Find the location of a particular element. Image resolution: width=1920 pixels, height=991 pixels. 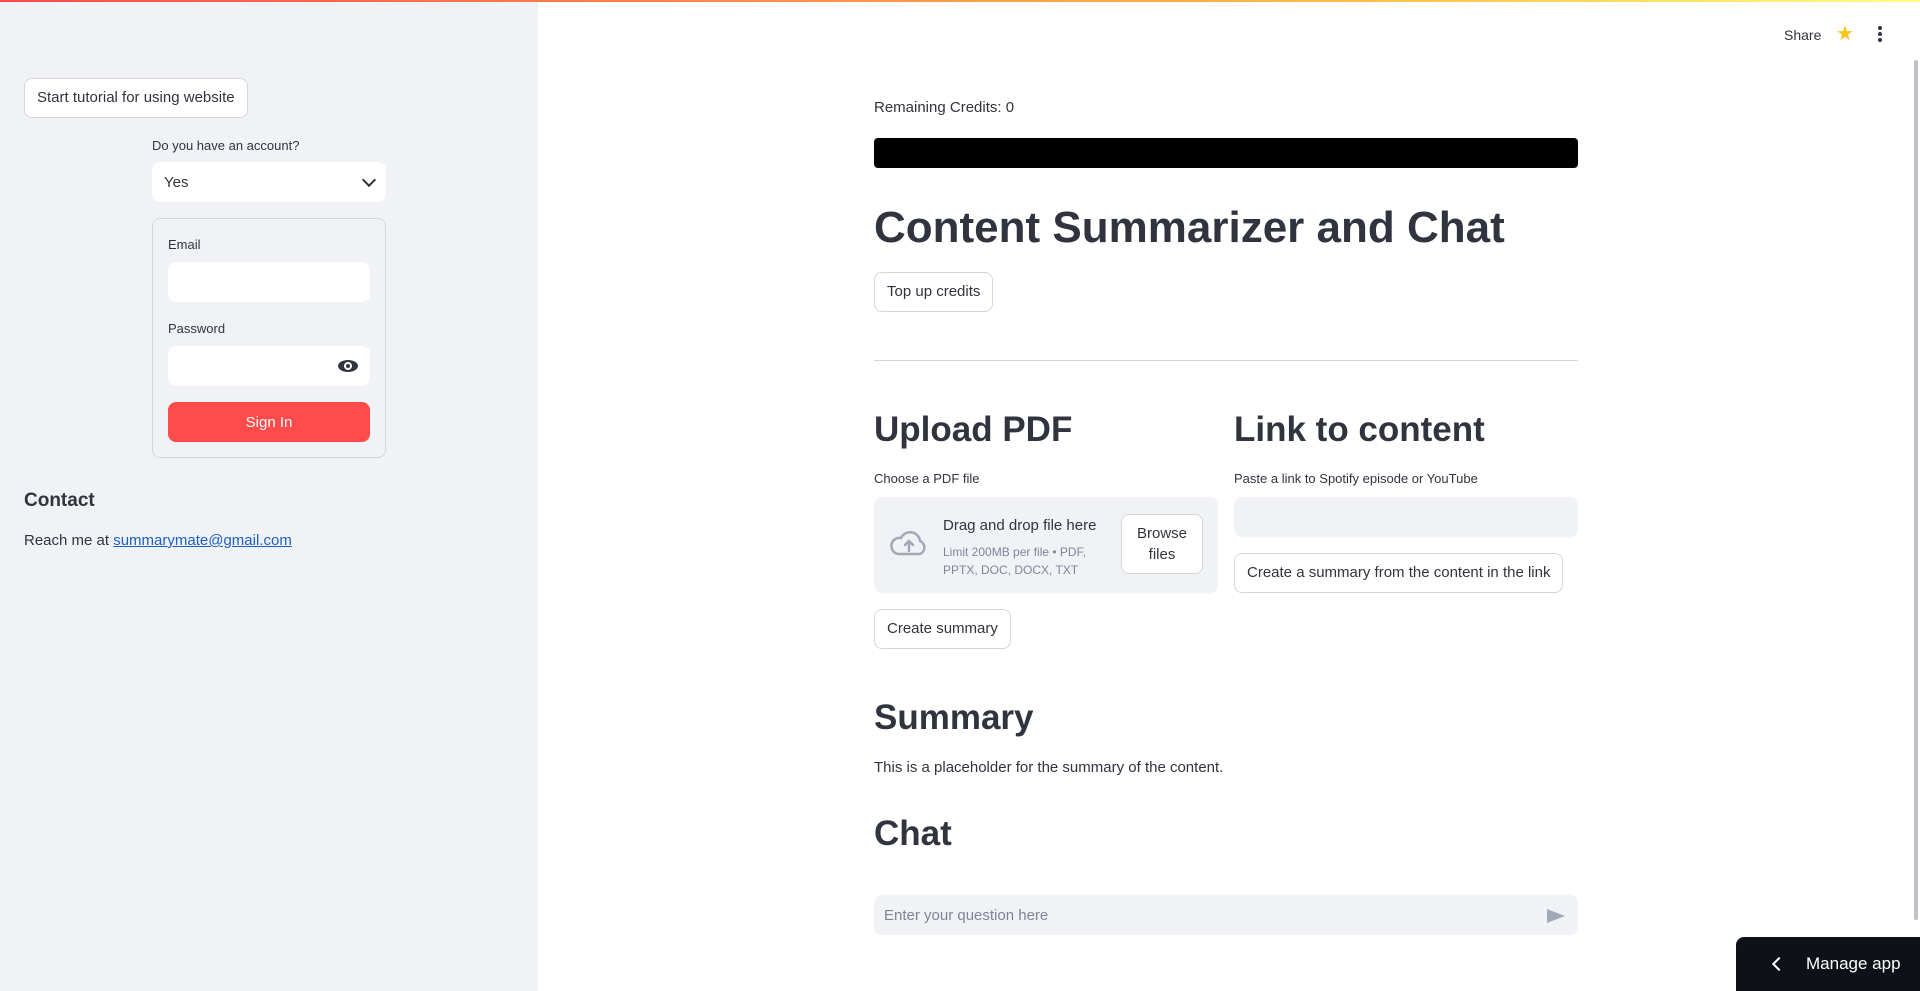

scrollbar is located at coordinates (1916, 490).